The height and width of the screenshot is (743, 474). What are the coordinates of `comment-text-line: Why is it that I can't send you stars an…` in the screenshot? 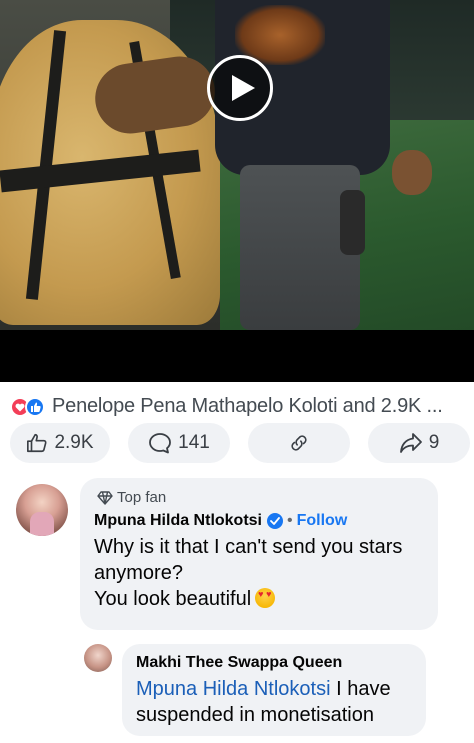 It's located at (248, 560).